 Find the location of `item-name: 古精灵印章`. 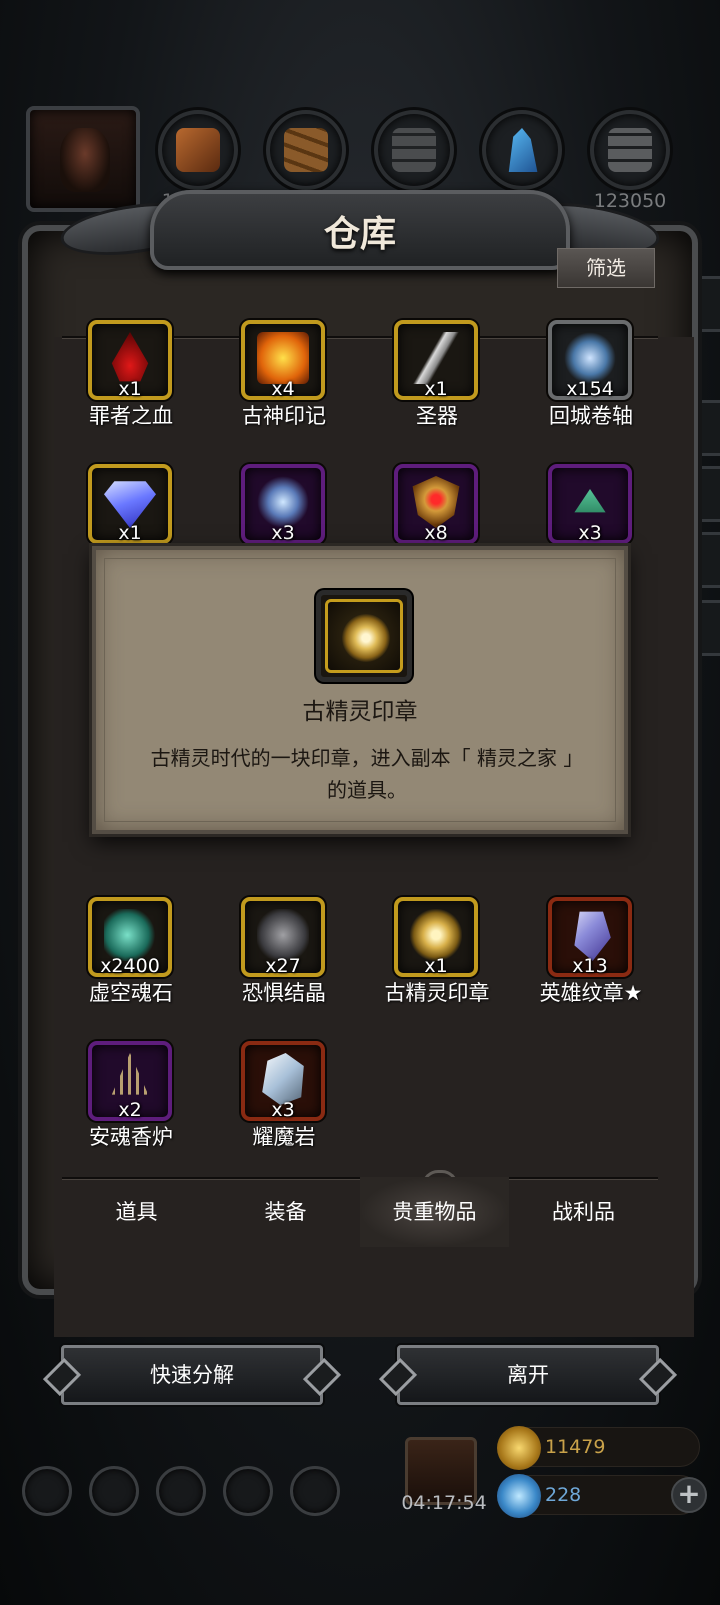

item-name: 古精灵印章 is located at coordinates (437, 993).